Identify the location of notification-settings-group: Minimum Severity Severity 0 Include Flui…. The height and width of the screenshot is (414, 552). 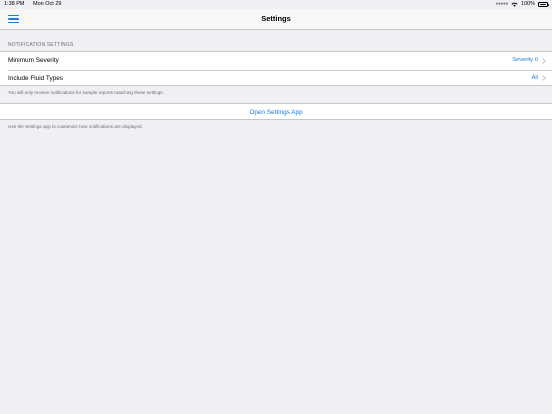
(276, 68).